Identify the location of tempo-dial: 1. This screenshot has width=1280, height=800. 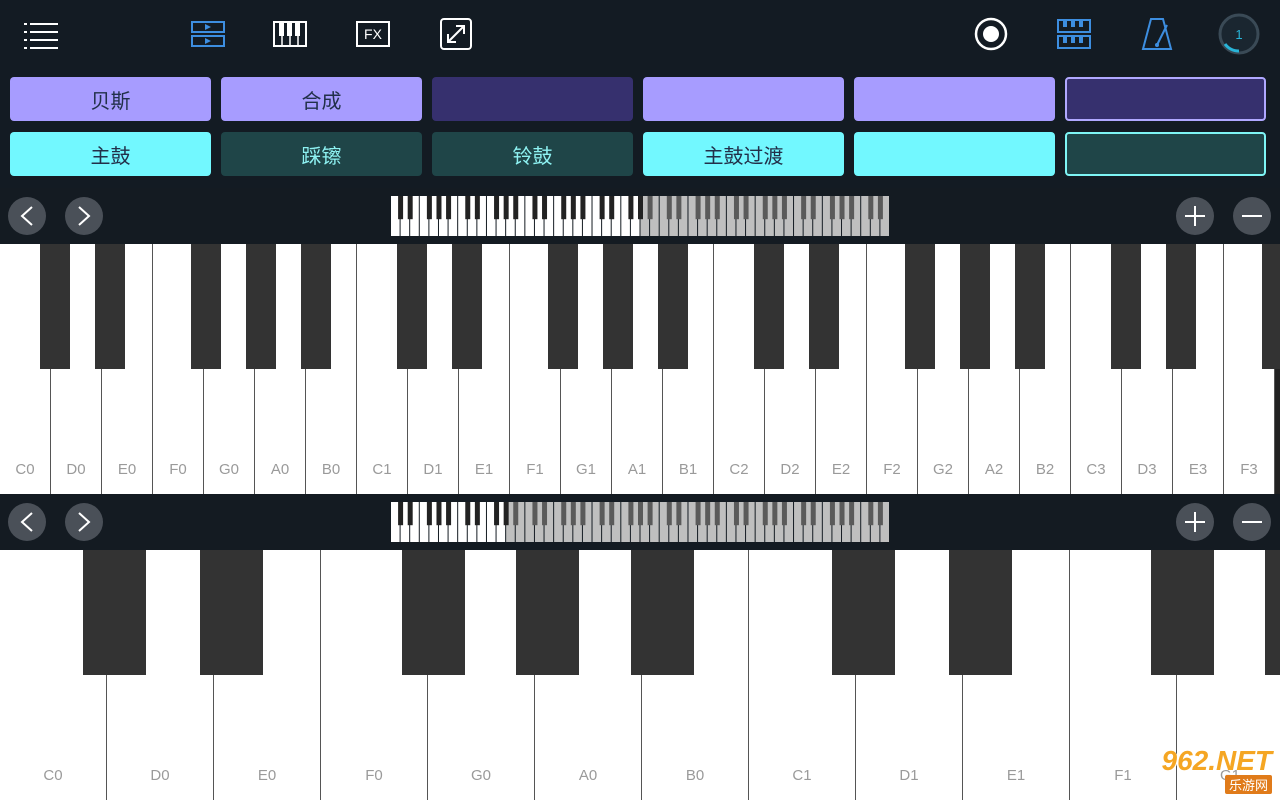
(1239, 34).